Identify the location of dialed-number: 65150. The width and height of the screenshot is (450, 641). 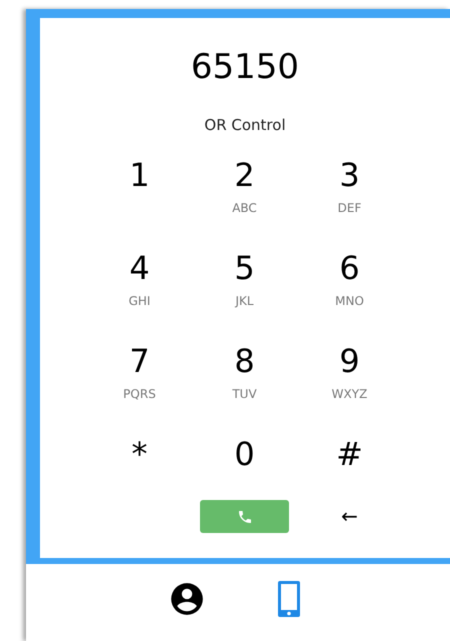
(245, 67).